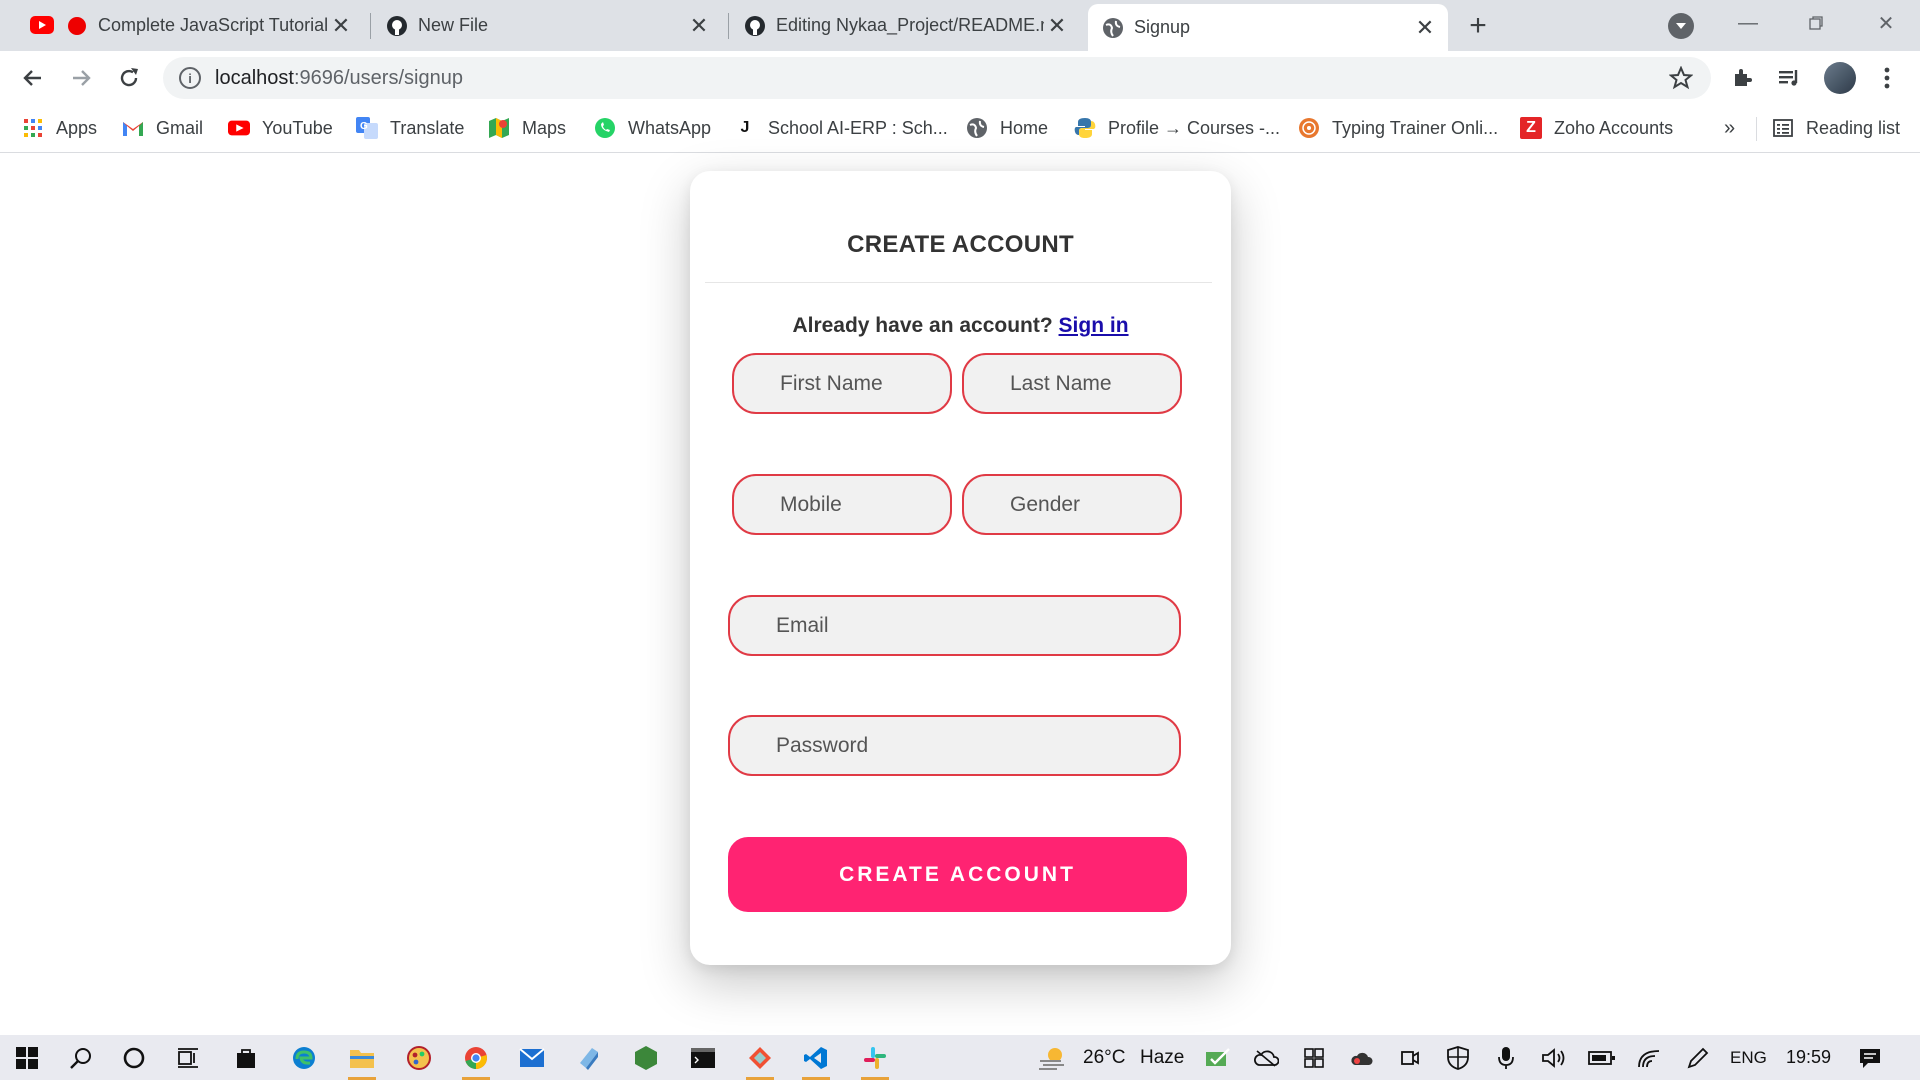 Image resolution: width=1920 pixels, height=1080 pixels. Describe the element at coordinates (33, 128) in the screenshot. I see `apps-grid-icon` at that location.